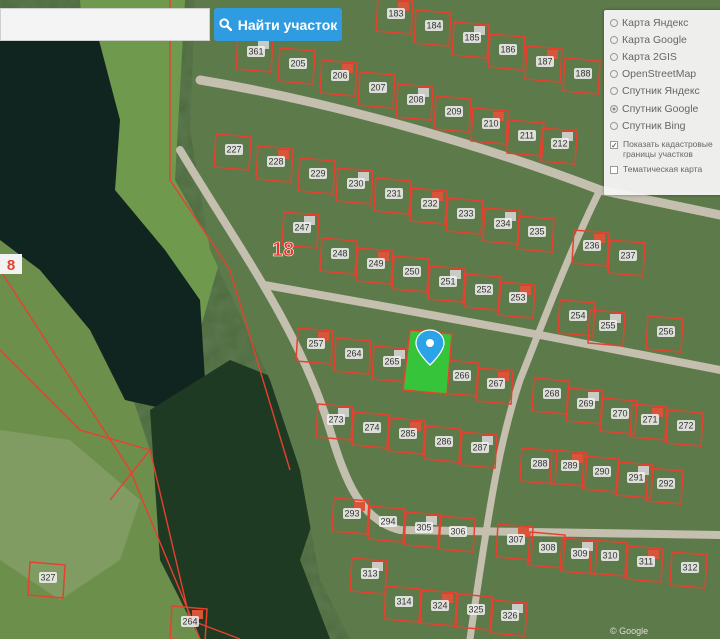  What do you see at coordinates (689, 568) in the screenshot?
I see `parcel-number-label: 312` at bounding box center [689, 568].